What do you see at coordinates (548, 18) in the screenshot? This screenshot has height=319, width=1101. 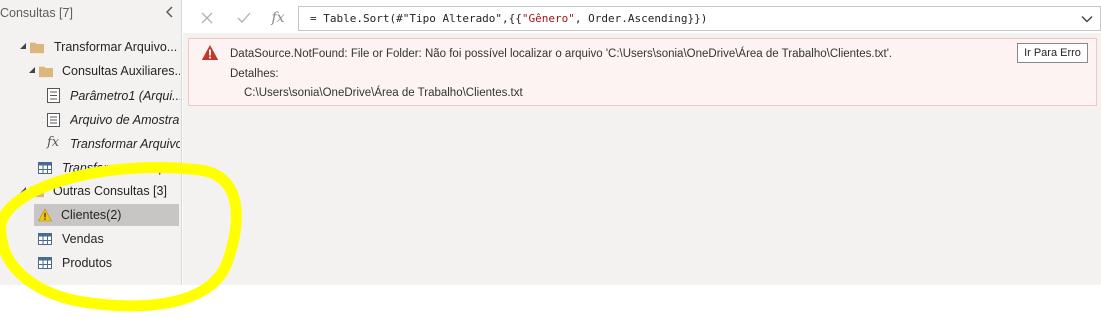 I see `formula-string-literal: "Gênero"` at bounding box center [548, 18].